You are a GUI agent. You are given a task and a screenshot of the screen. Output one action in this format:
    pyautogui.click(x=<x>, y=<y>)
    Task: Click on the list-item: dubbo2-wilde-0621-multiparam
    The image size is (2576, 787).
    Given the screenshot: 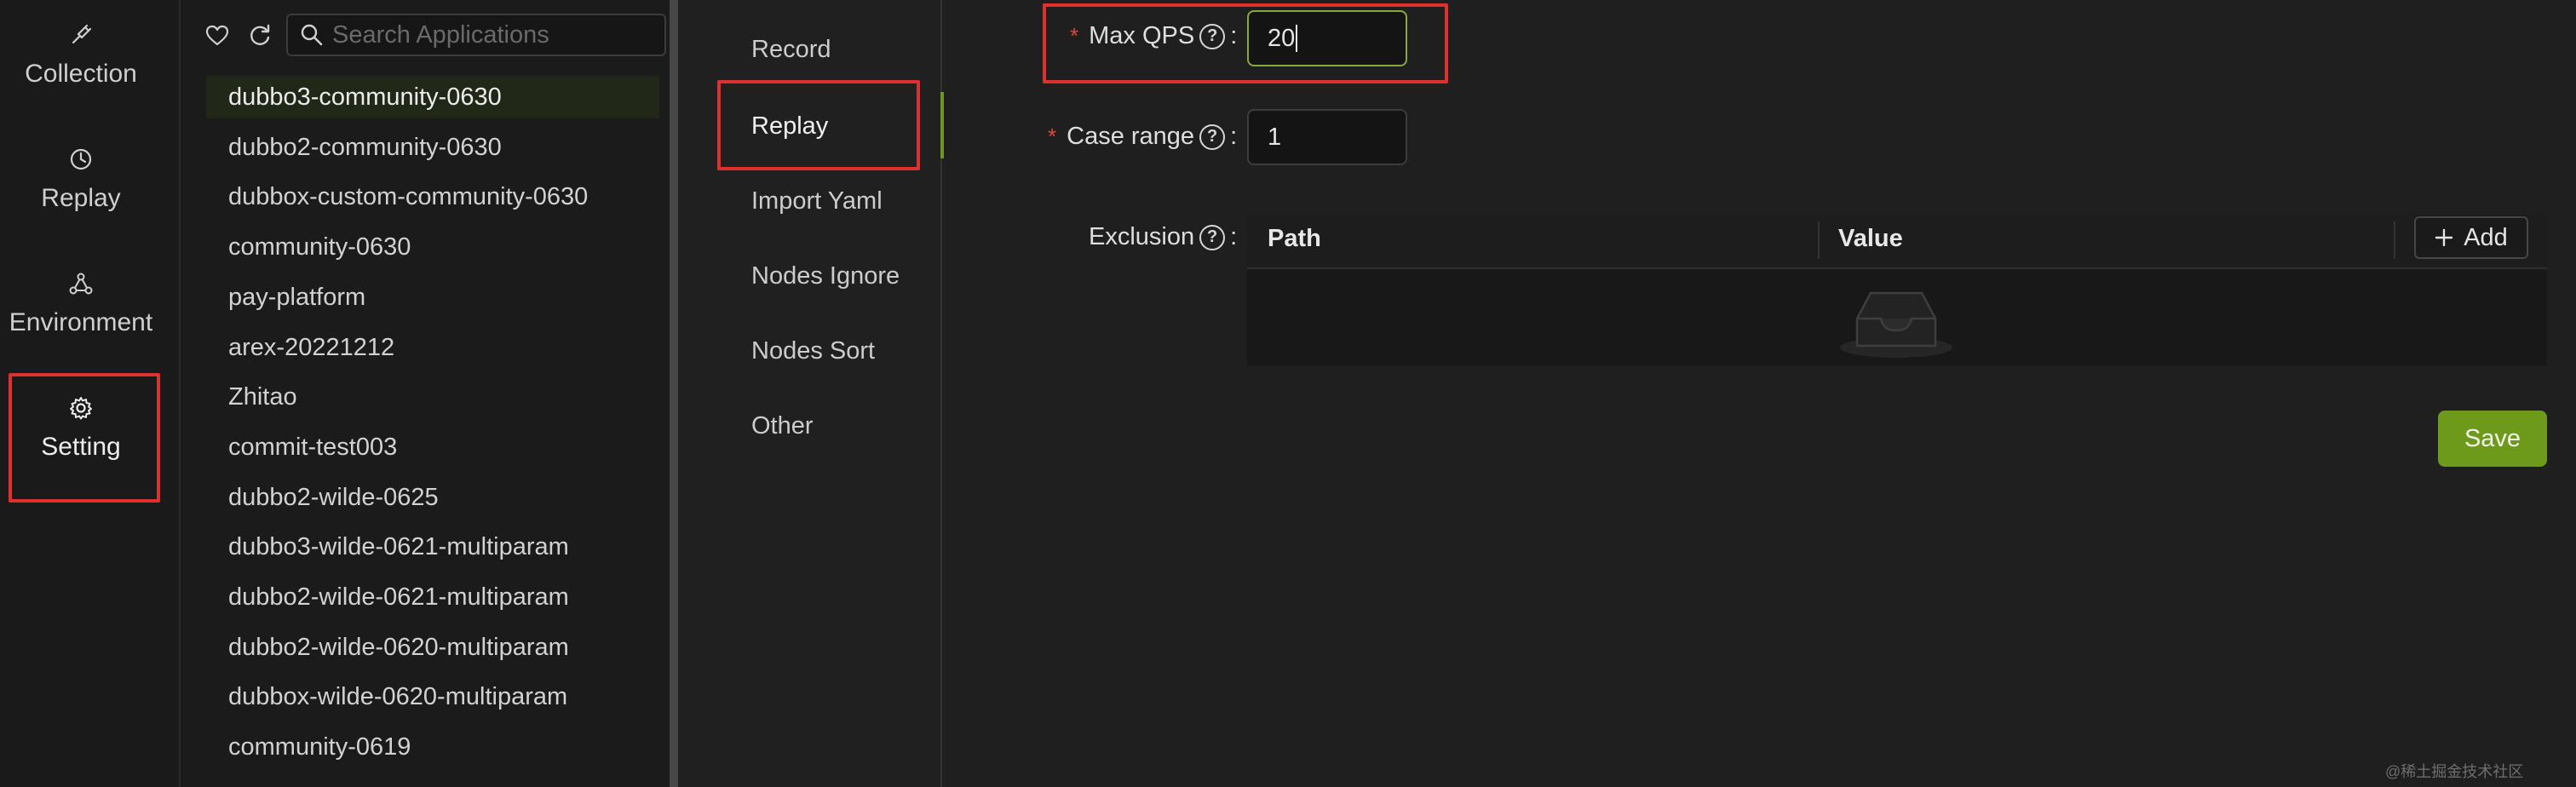 What is the action you would take?
    pyautogui.click(x=433, y=597)
    